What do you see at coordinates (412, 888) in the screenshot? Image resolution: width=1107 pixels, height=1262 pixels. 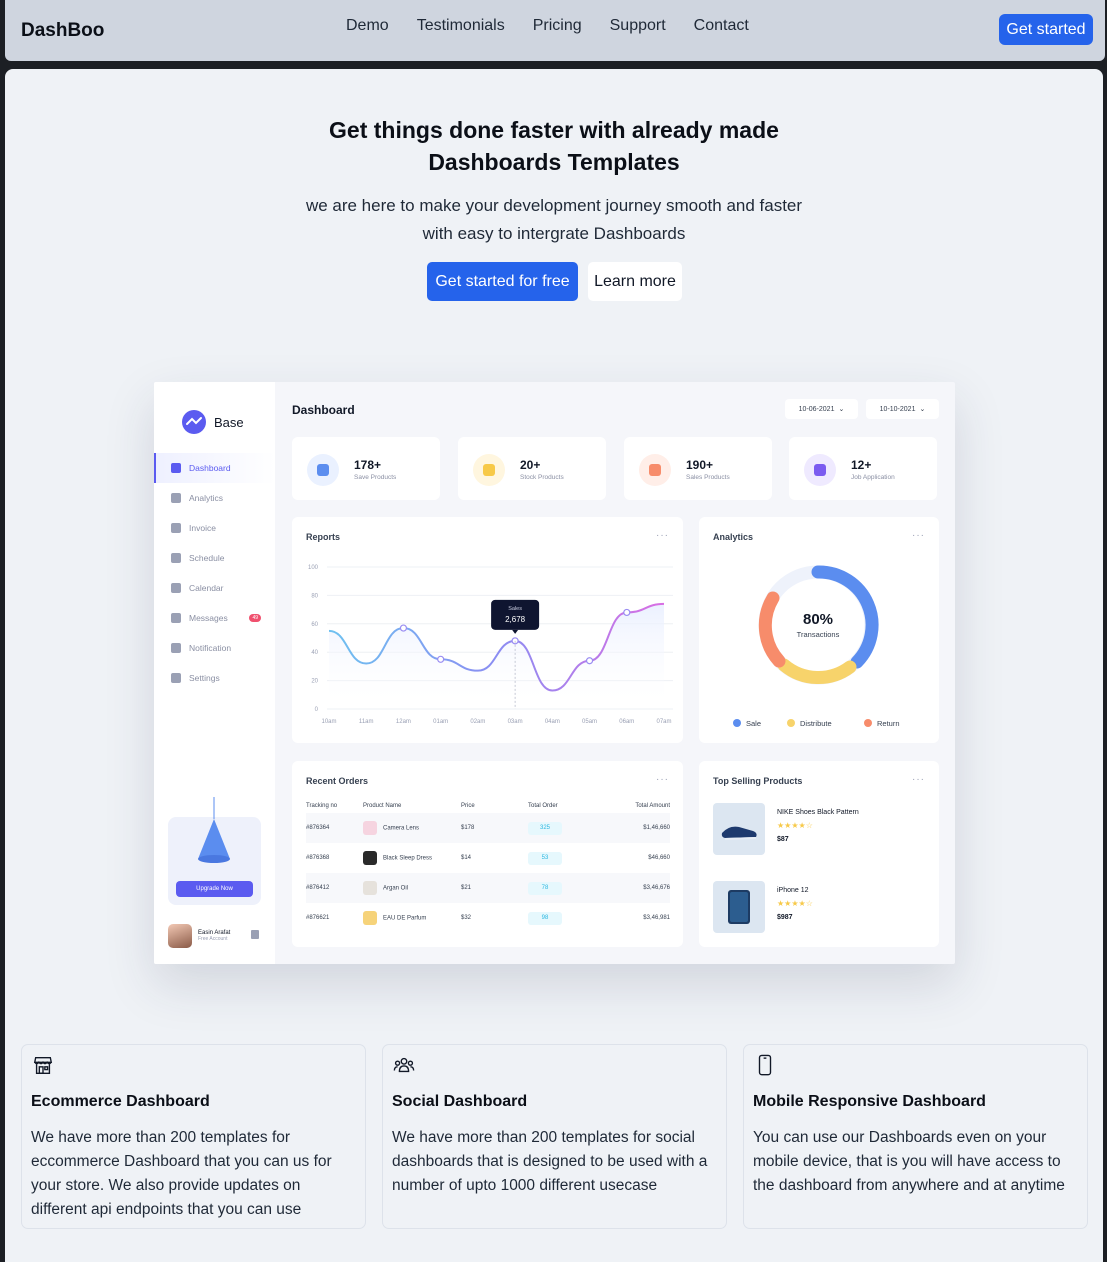 I see `product-cell: Argan Oil` at bounding box center [412, 888].